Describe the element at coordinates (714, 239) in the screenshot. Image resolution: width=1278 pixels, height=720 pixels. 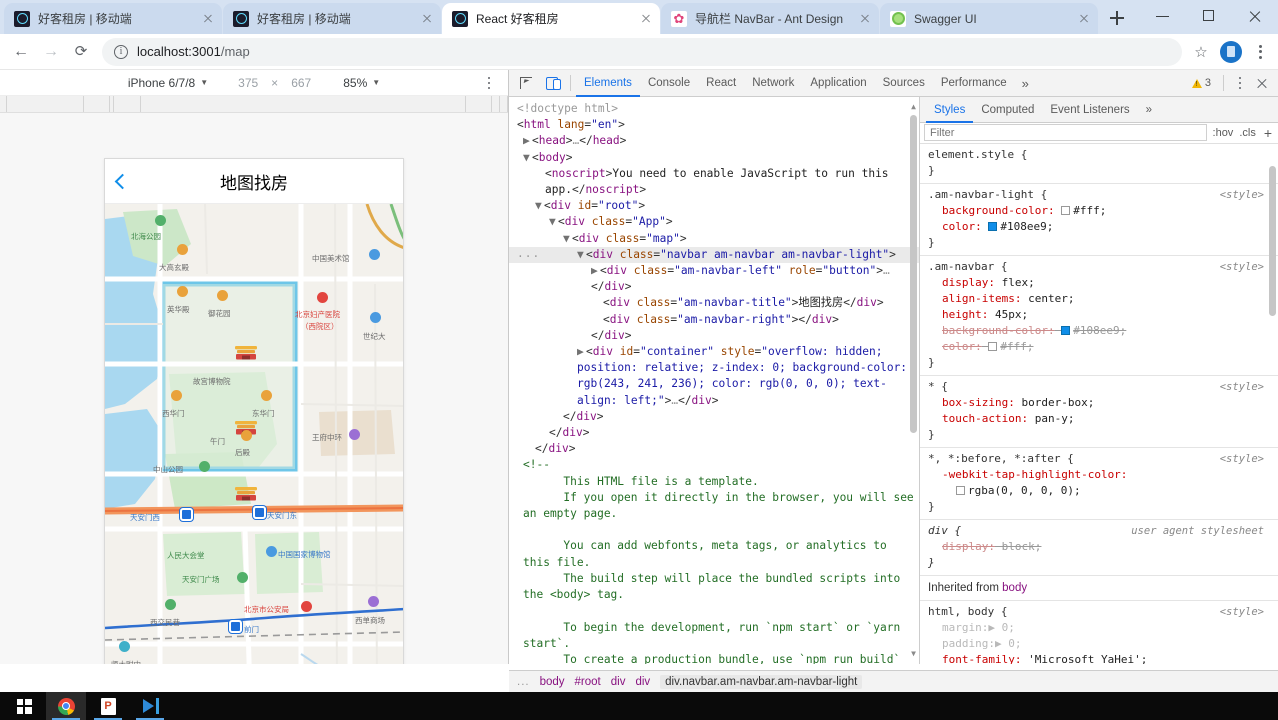
I see `dom-line: ▼ <div class="map">` at that location.